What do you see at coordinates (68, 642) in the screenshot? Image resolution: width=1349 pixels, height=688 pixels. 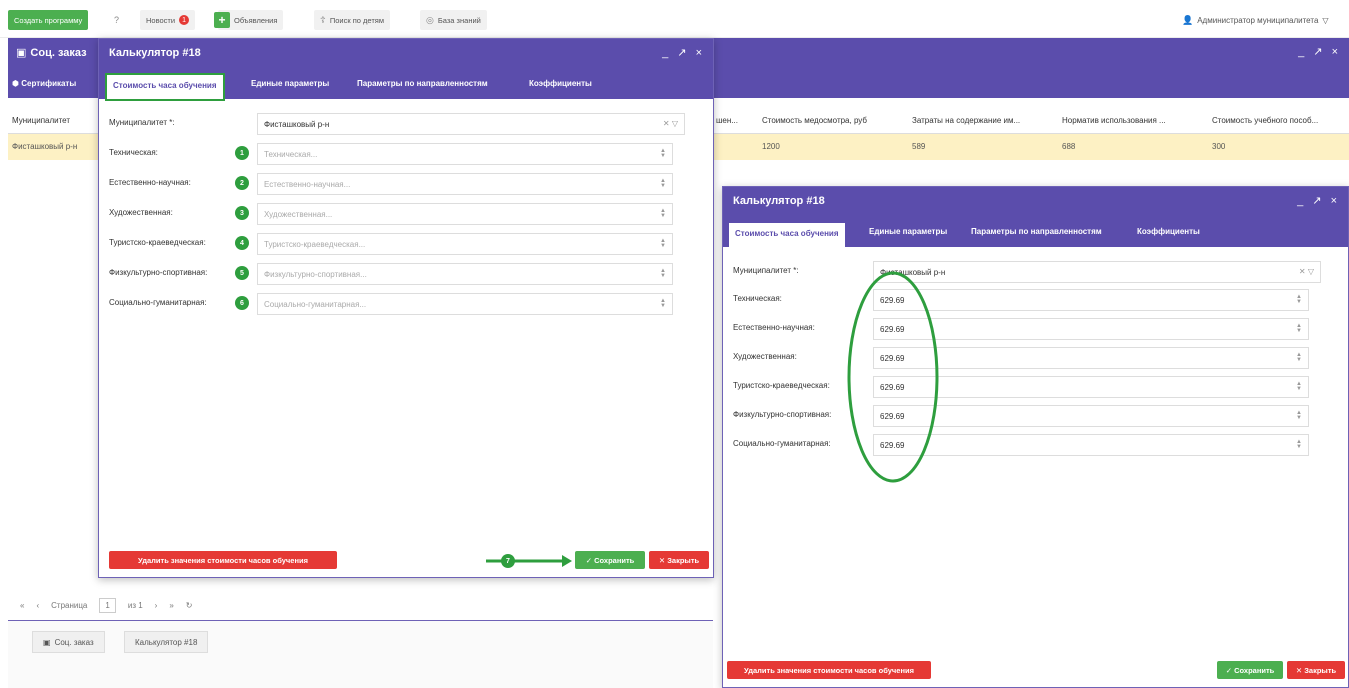 I see `taskbar-tab-social-order: ▣ Соц. заказ` at bounding box center [68, 642].